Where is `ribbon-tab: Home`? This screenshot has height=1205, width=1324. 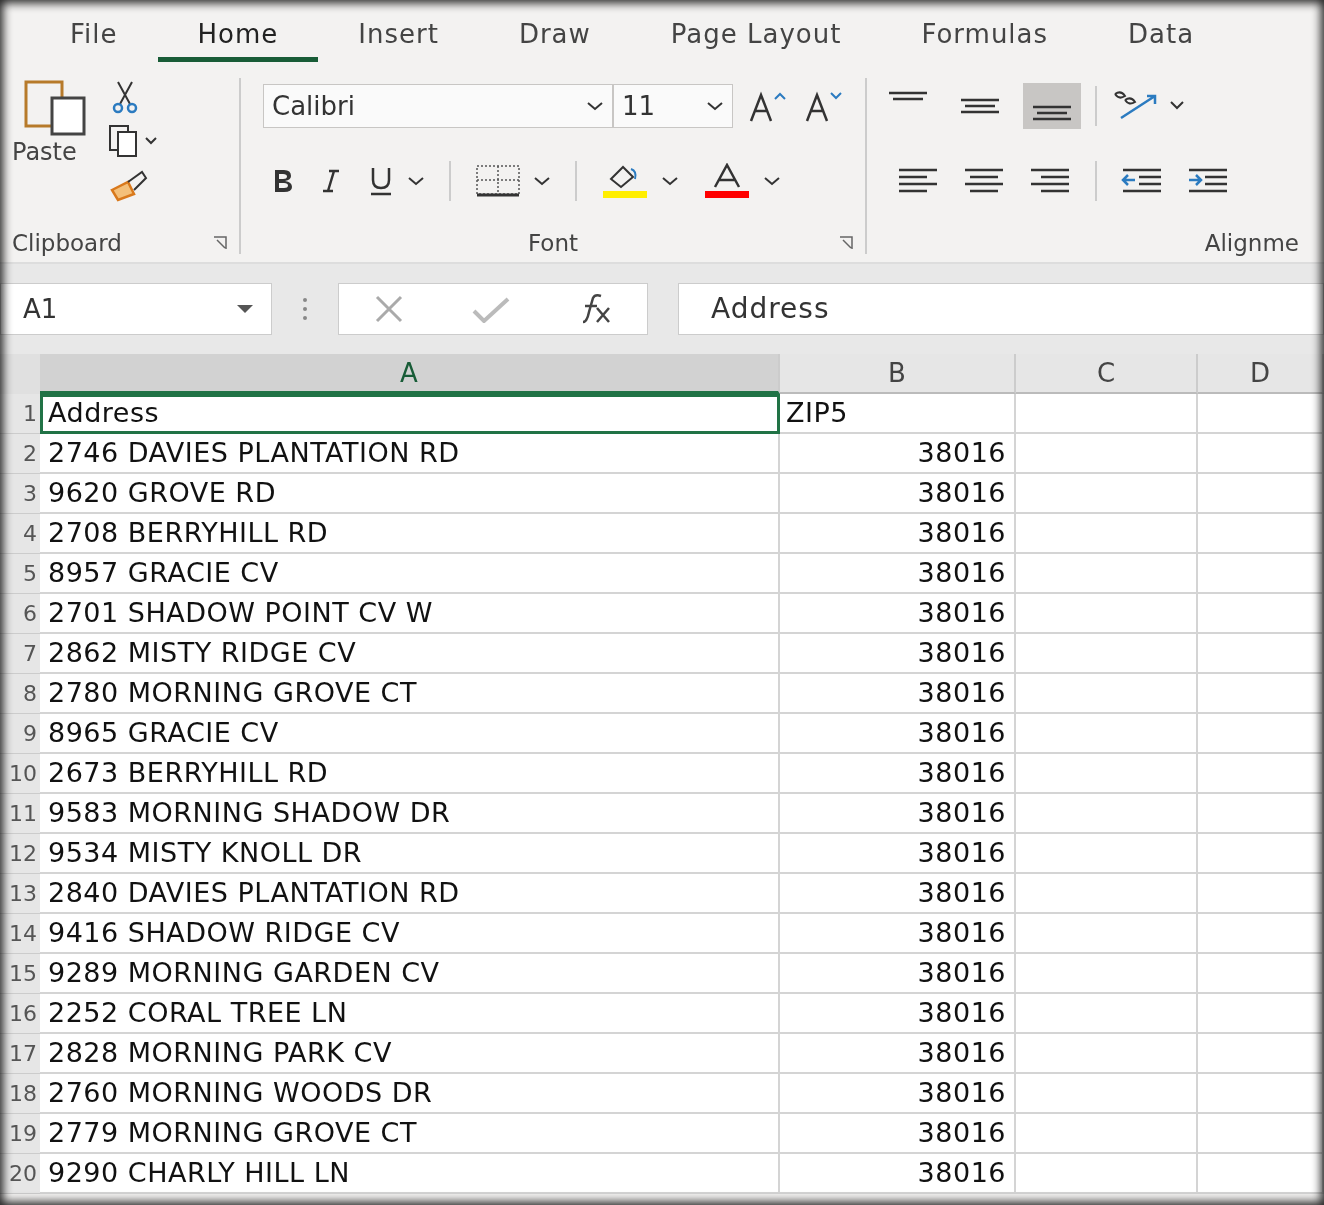 ribbon-tab: Home is located at coordinates (238, 40).